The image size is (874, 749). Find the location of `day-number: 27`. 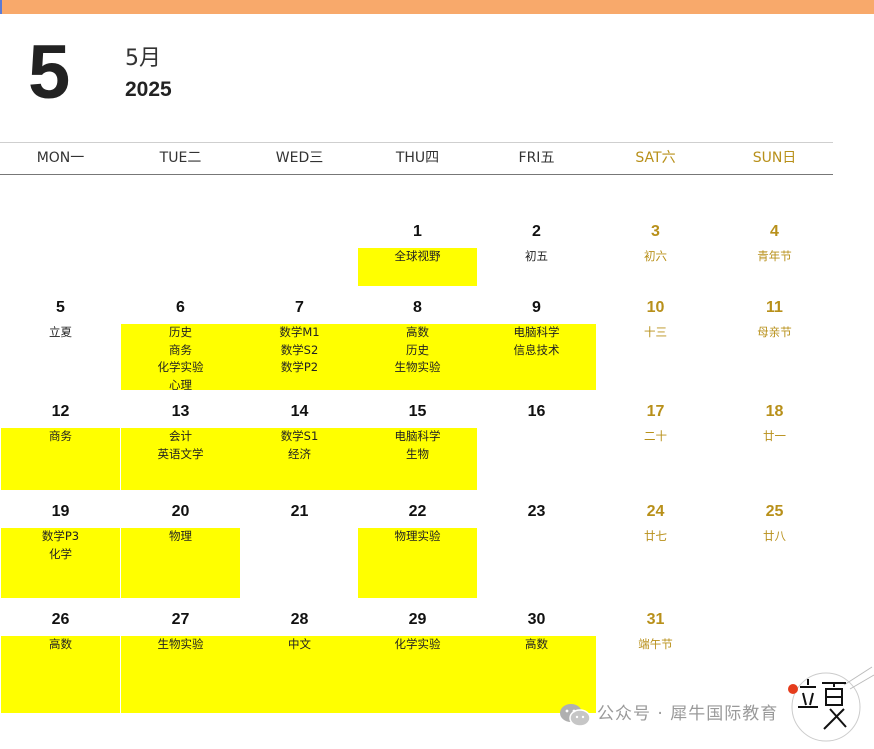

day-number: 27 is located at coordinates (180, 619).